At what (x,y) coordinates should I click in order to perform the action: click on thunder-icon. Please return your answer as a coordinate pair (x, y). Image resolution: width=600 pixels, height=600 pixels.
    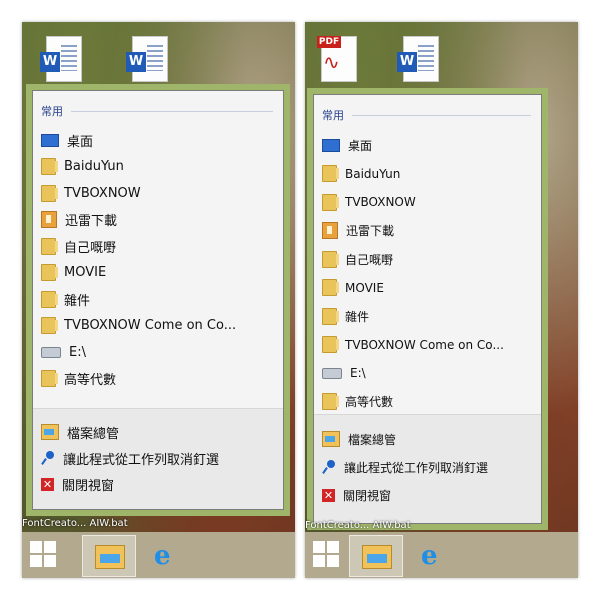
    Looking at the image, I should click on (330, 231).